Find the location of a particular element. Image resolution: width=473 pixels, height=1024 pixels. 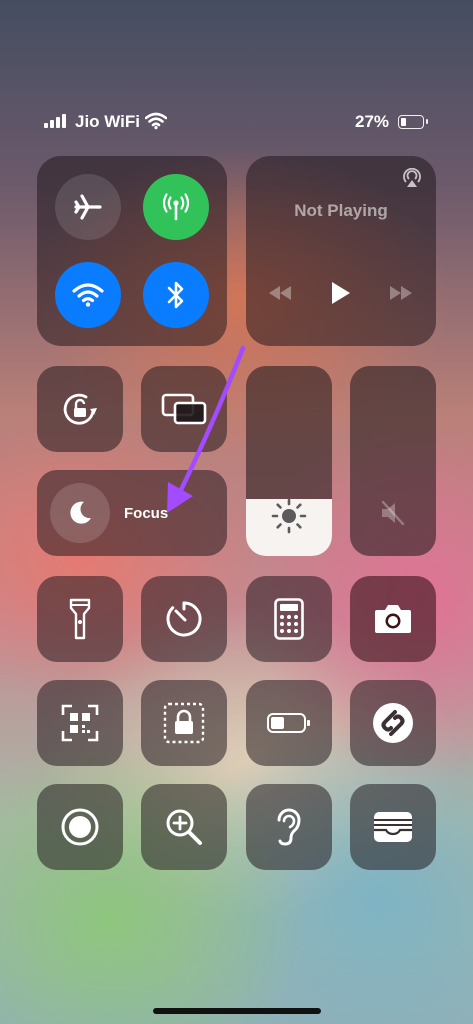

low-power-battery-icon is located at coordinates (288, 723).